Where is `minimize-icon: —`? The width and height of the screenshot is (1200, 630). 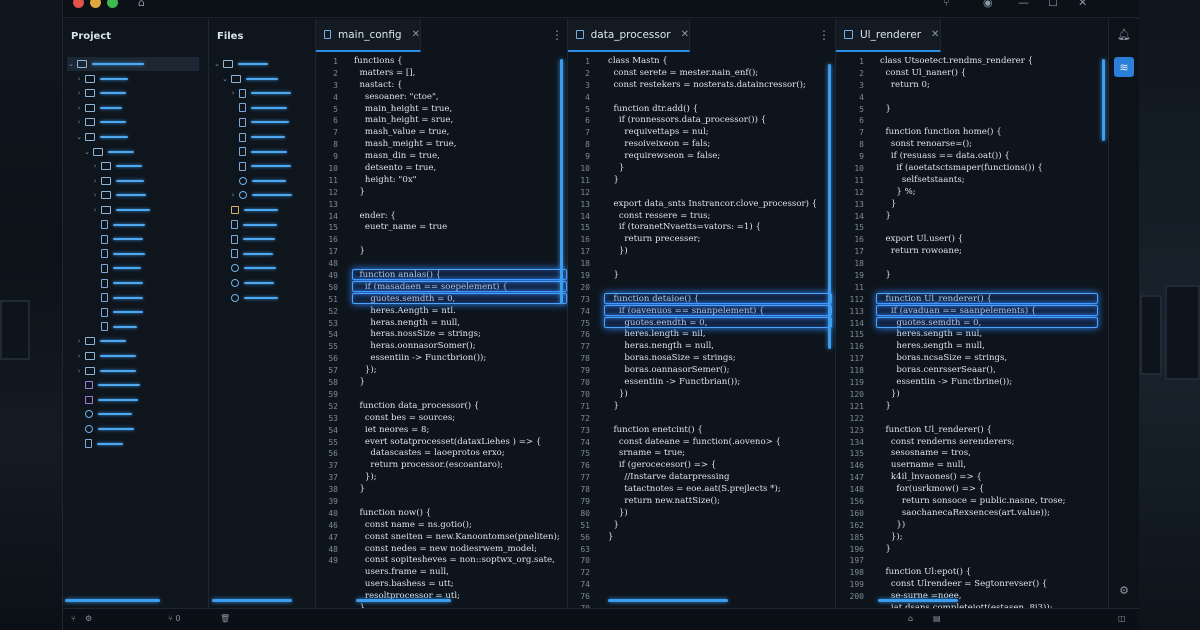
minimize-icon: — is located at coordinates (1023, 4).